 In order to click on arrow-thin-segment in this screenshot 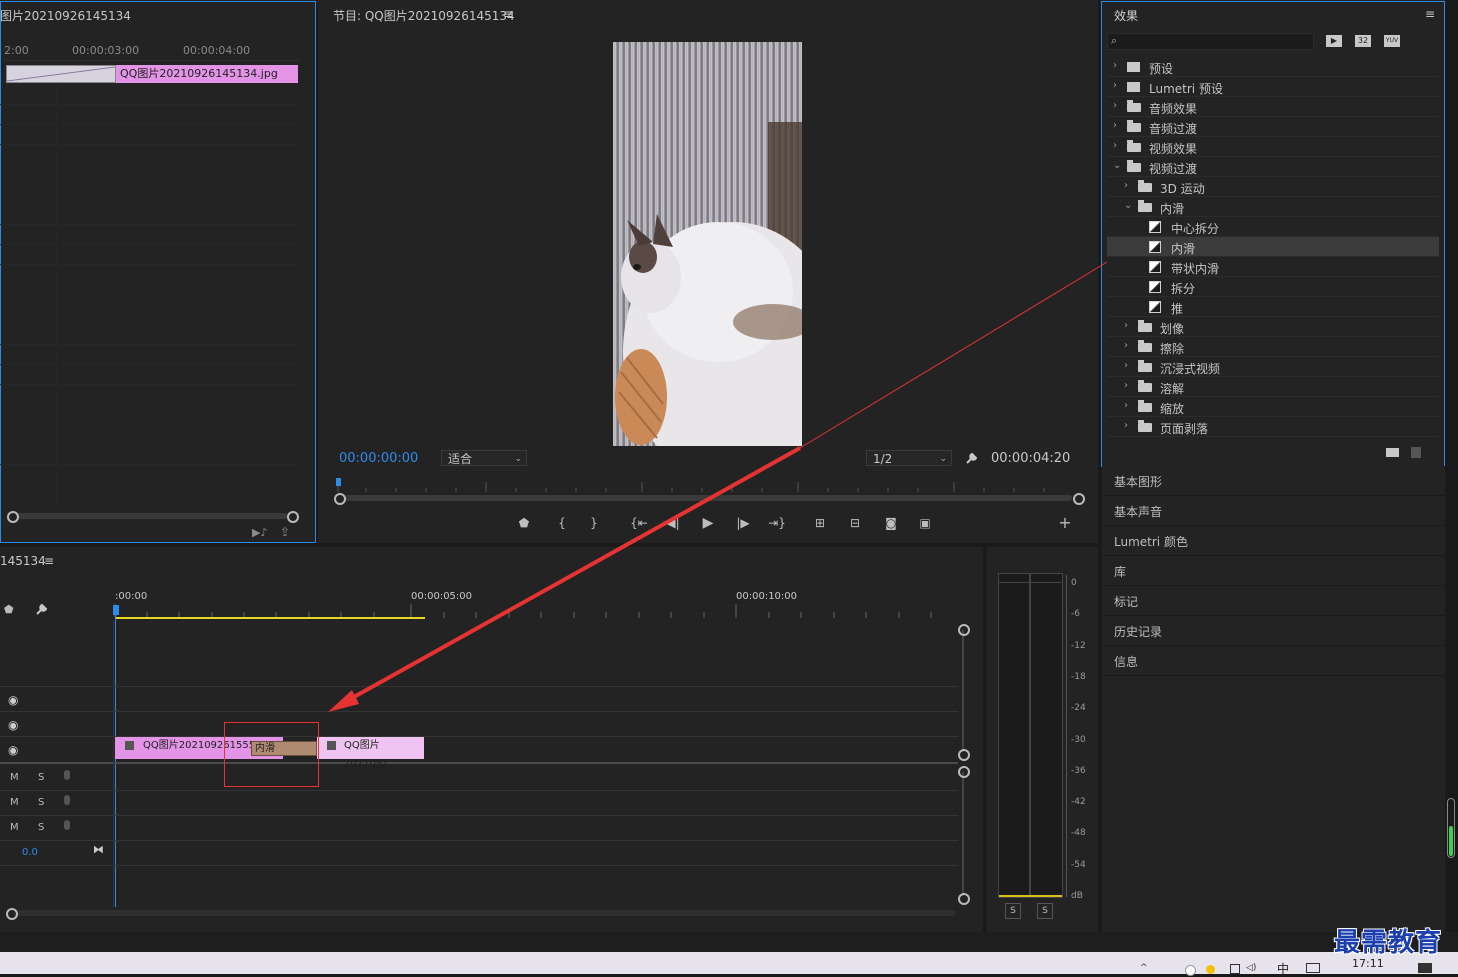, I will do `click(953, 355)`.